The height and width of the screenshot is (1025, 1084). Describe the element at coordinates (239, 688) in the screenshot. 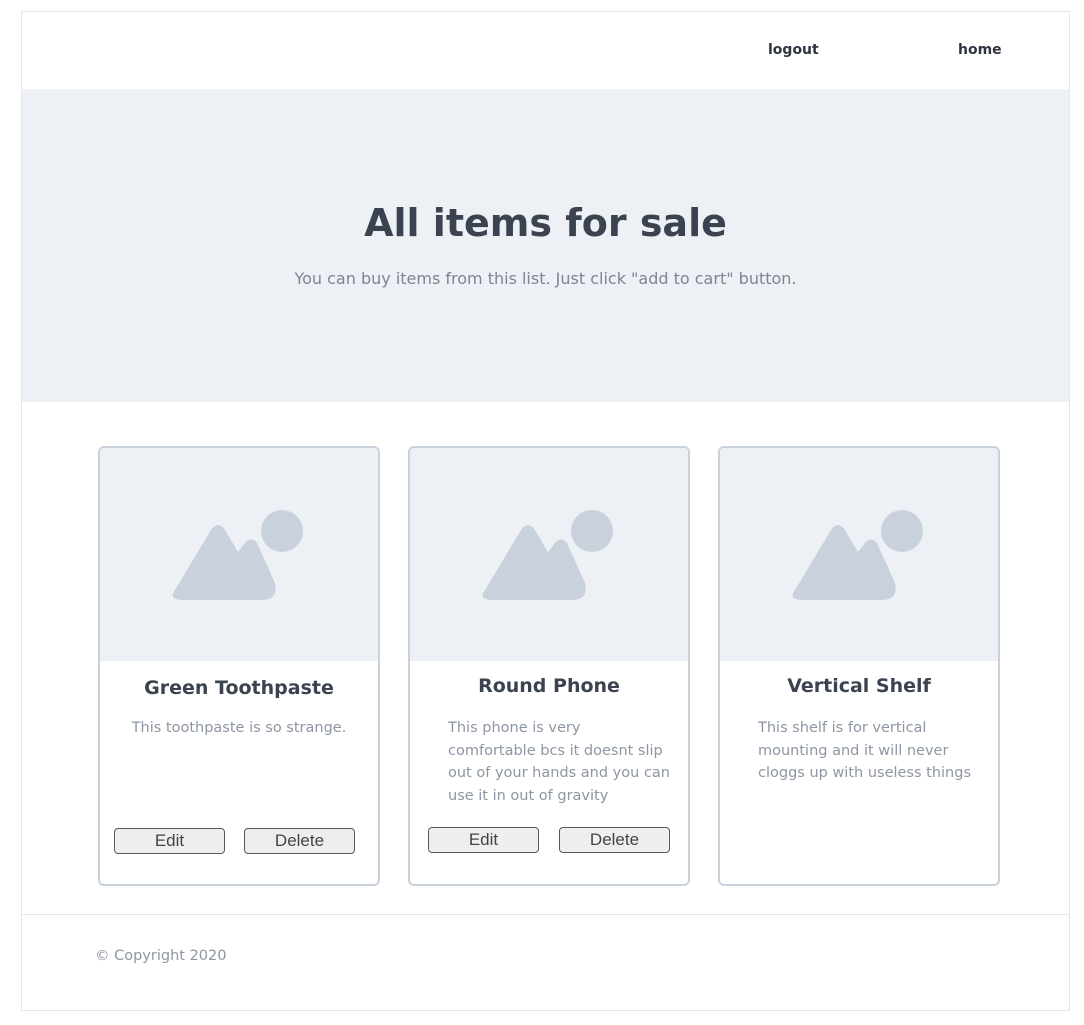

I see `item-title: Green Toothpaste` at that location.